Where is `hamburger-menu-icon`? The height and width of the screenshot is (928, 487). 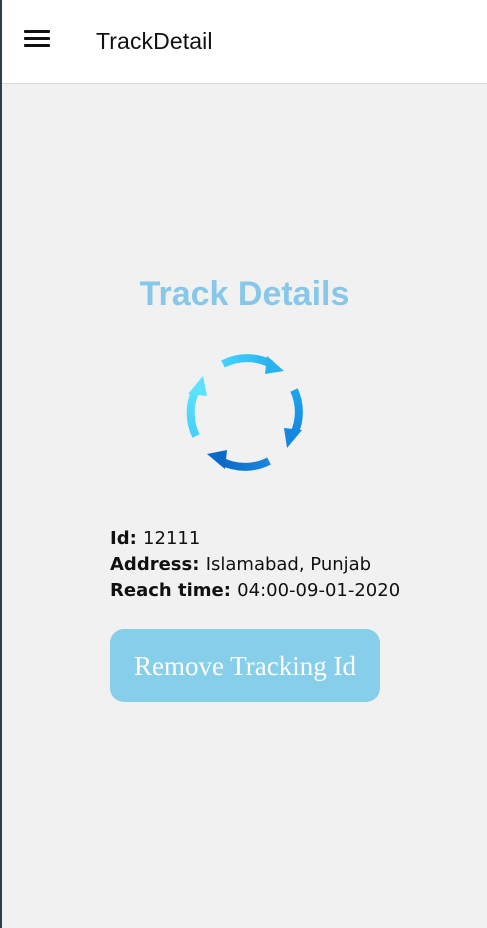
hamburger-menu-icon is located at coordinates (37, 39).